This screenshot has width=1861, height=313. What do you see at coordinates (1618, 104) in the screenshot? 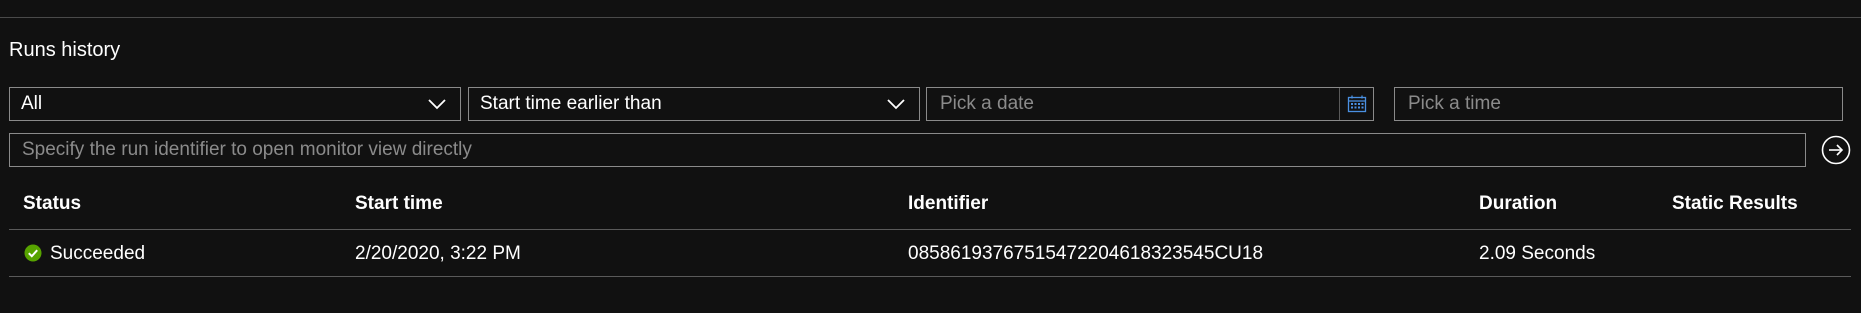
I see `time-picker-input: Pick a time` at bounding box center [1618, 104].